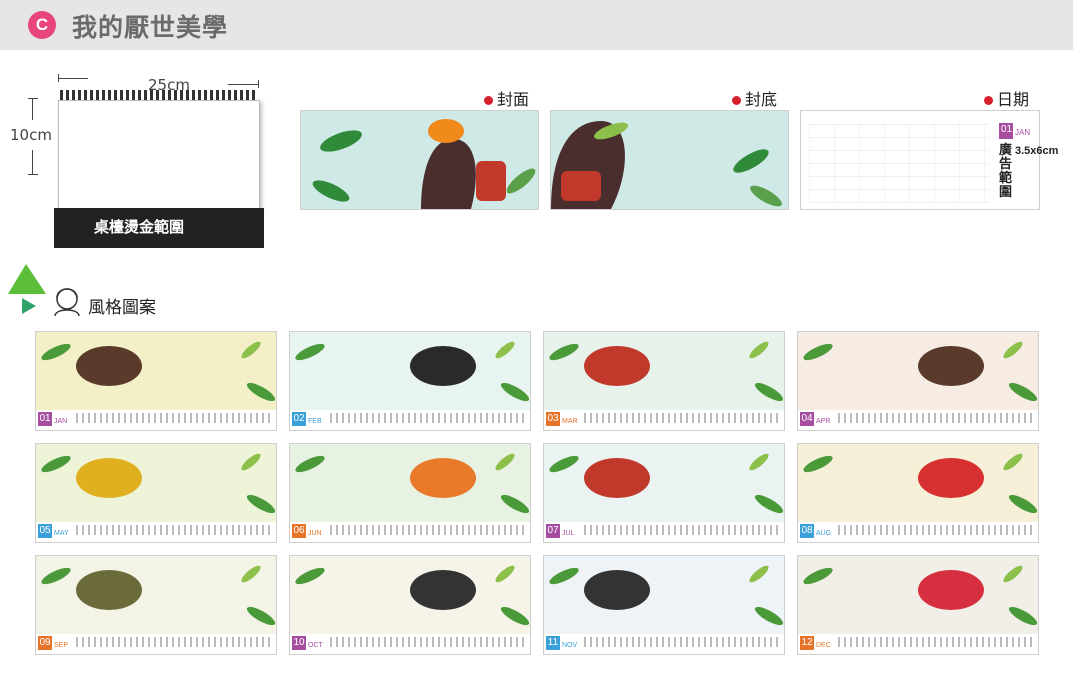 The height and width of the screenshot is (684, 1073). What do you see at coordinates (139, 227) in the screenshot?
I see `foil-area-label: 桌檯燙金範圍` at bounding box center [139, 227].